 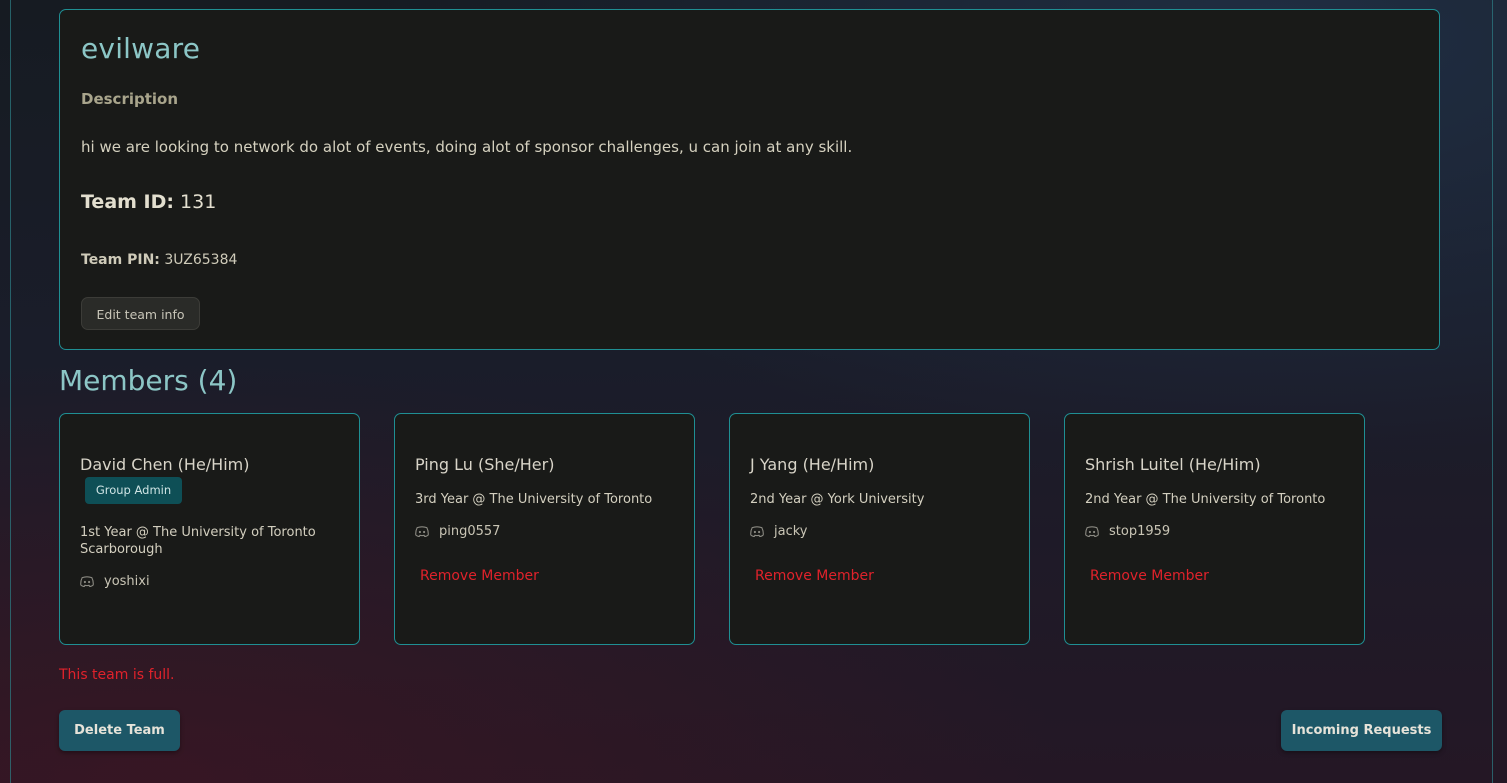 I want to click on team-id-label: Team ID:, so click(x=127, y=202).